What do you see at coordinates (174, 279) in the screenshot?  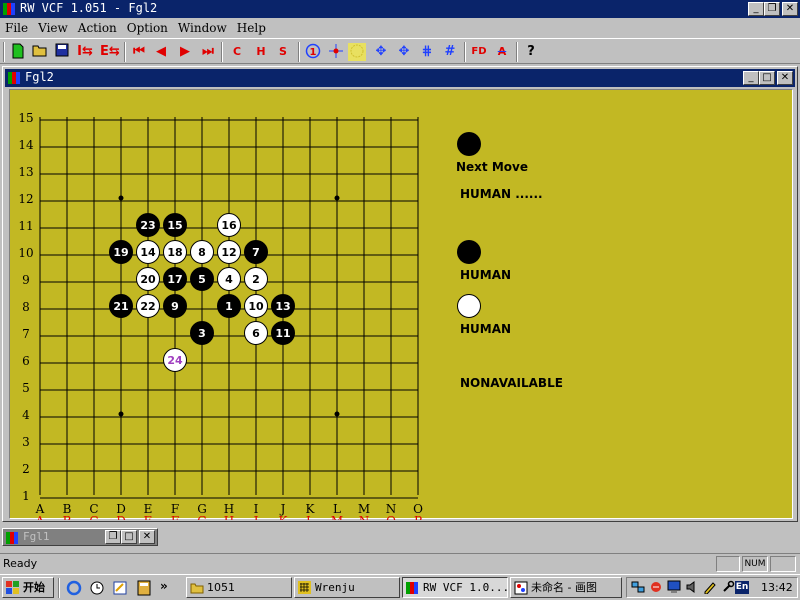 I see `stone-number: 17` at bounding box center [174, 279].